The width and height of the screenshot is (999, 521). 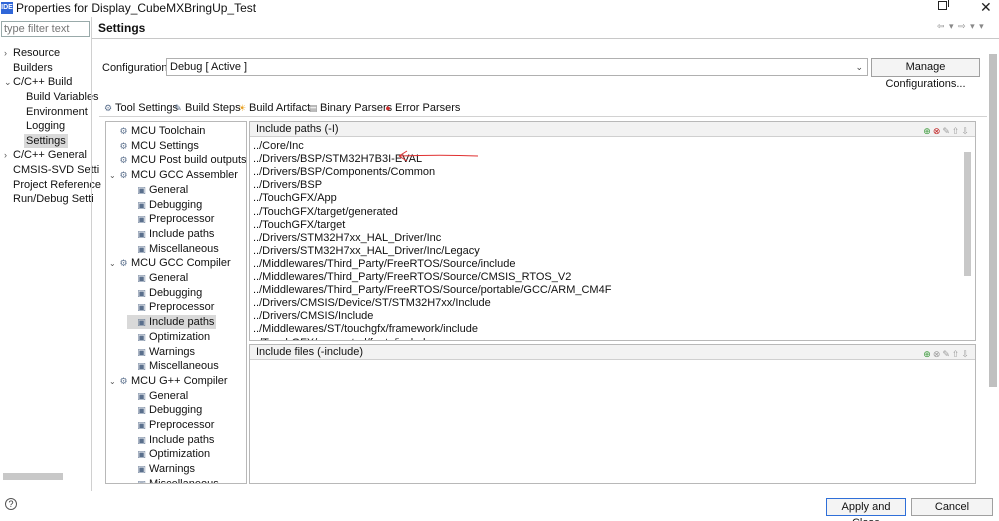 What do you see at coordinates (859, 67) in the screenshot?
I see `chevron-down-icon: ⌄` at bounding box center [859, 67].